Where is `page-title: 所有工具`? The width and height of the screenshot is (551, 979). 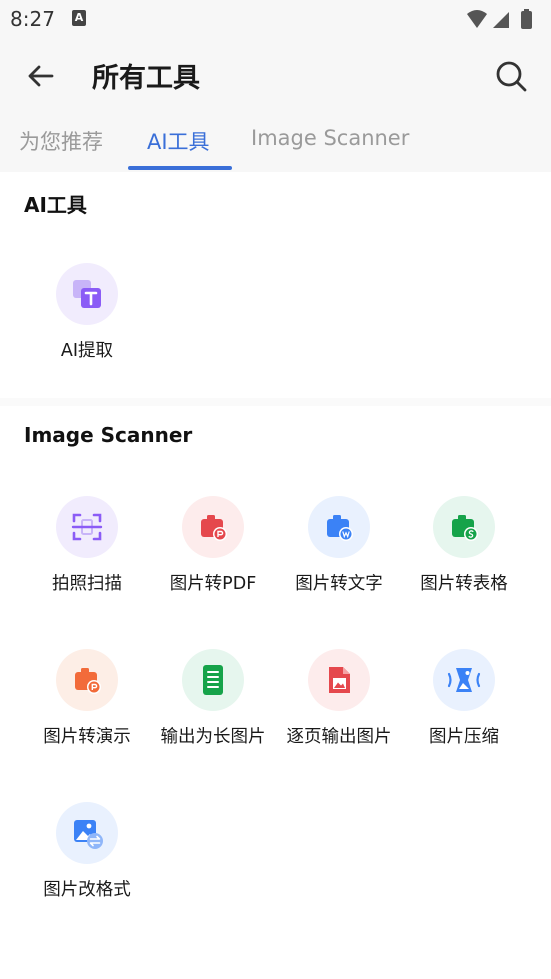 page-title: 所有工具 is located at coordinates (146, 78).